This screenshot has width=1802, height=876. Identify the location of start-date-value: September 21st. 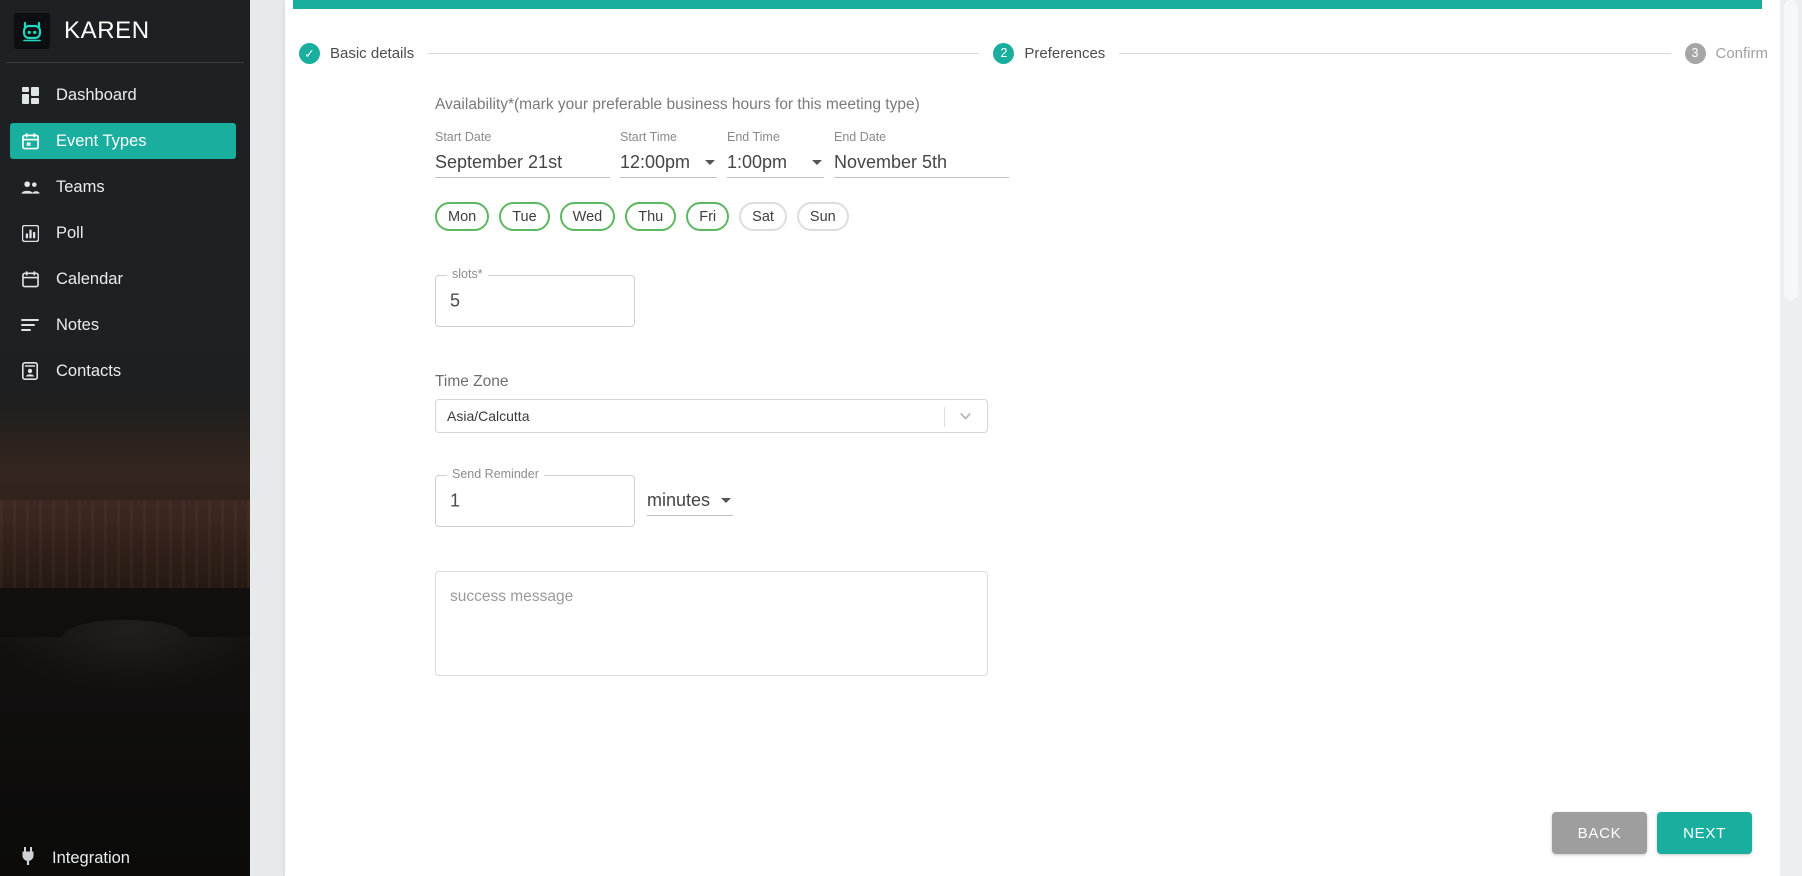
(499, 162).